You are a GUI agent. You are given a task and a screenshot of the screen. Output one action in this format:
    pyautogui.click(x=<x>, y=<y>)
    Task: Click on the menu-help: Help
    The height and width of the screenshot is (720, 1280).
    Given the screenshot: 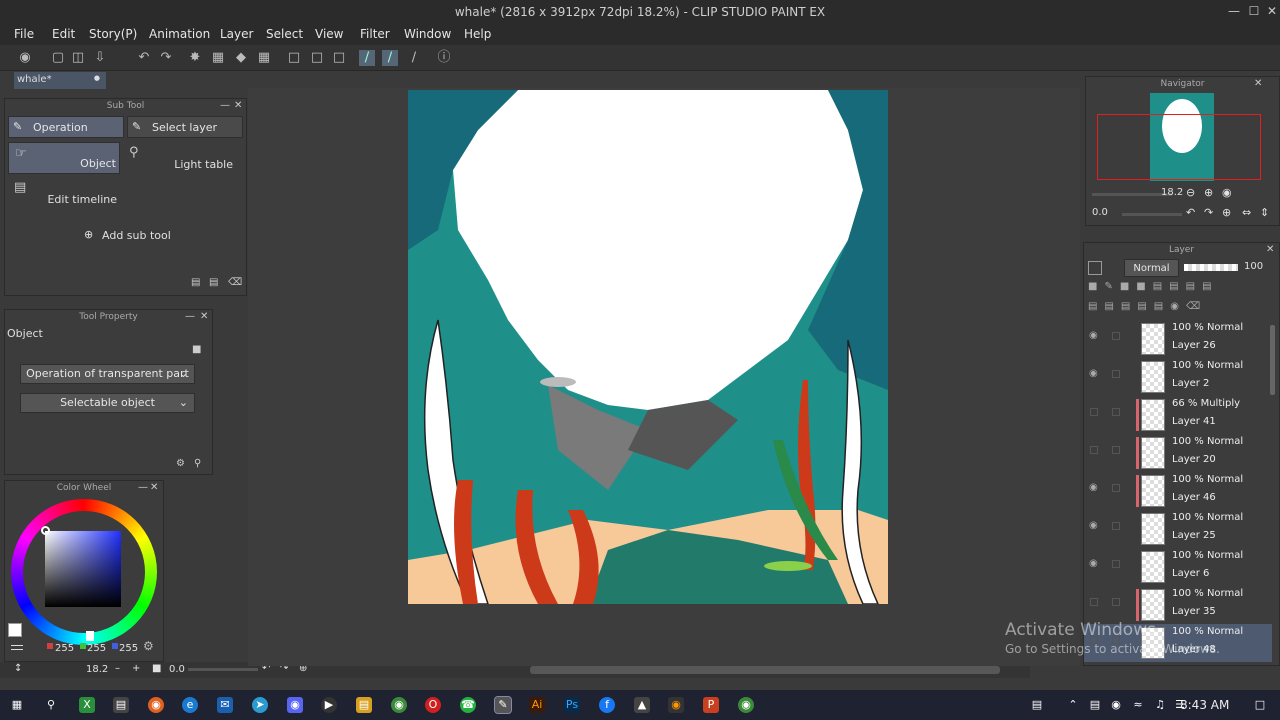 What is the action you would take?
    pyautogui.click(x=477, y=34)
    